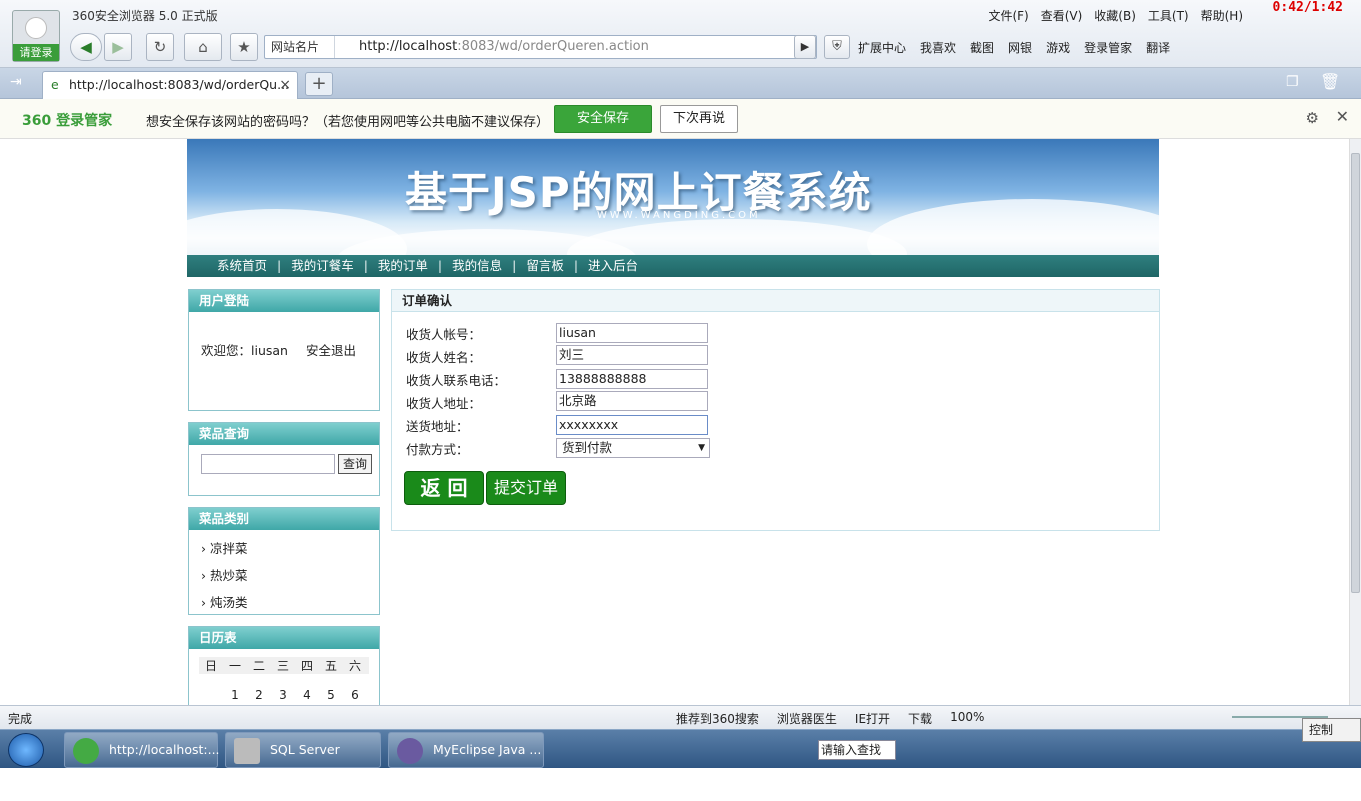 The width and height of the screenshot is (1361, 801). I want to click on menu-help: 帮助(H), so click(1222, 15).